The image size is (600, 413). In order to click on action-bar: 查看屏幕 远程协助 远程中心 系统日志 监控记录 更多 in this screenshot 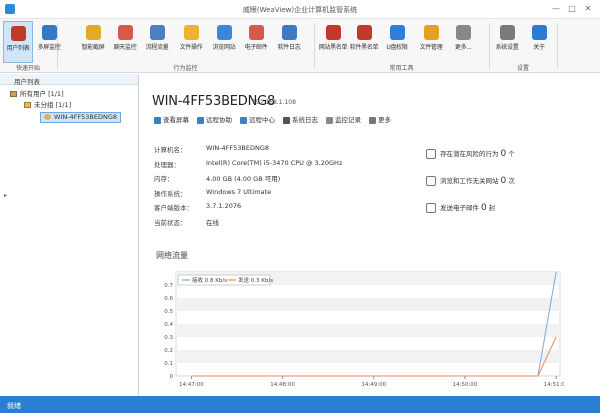, I will do `click(276, 119)`.